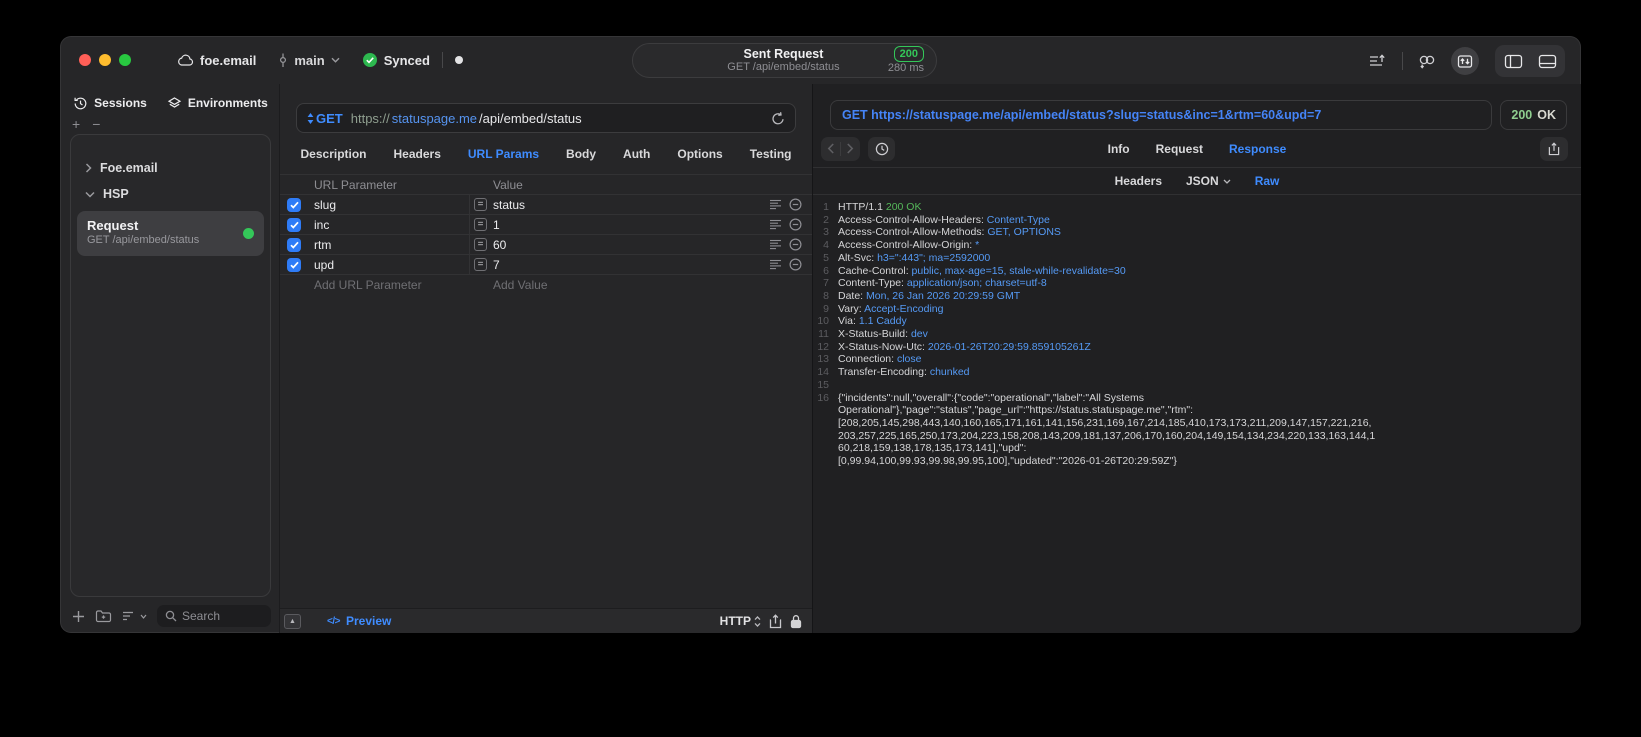  Describe the element at coordinates (1465, 61) in the screenshot. I see `transfer-panel-button` at that location.